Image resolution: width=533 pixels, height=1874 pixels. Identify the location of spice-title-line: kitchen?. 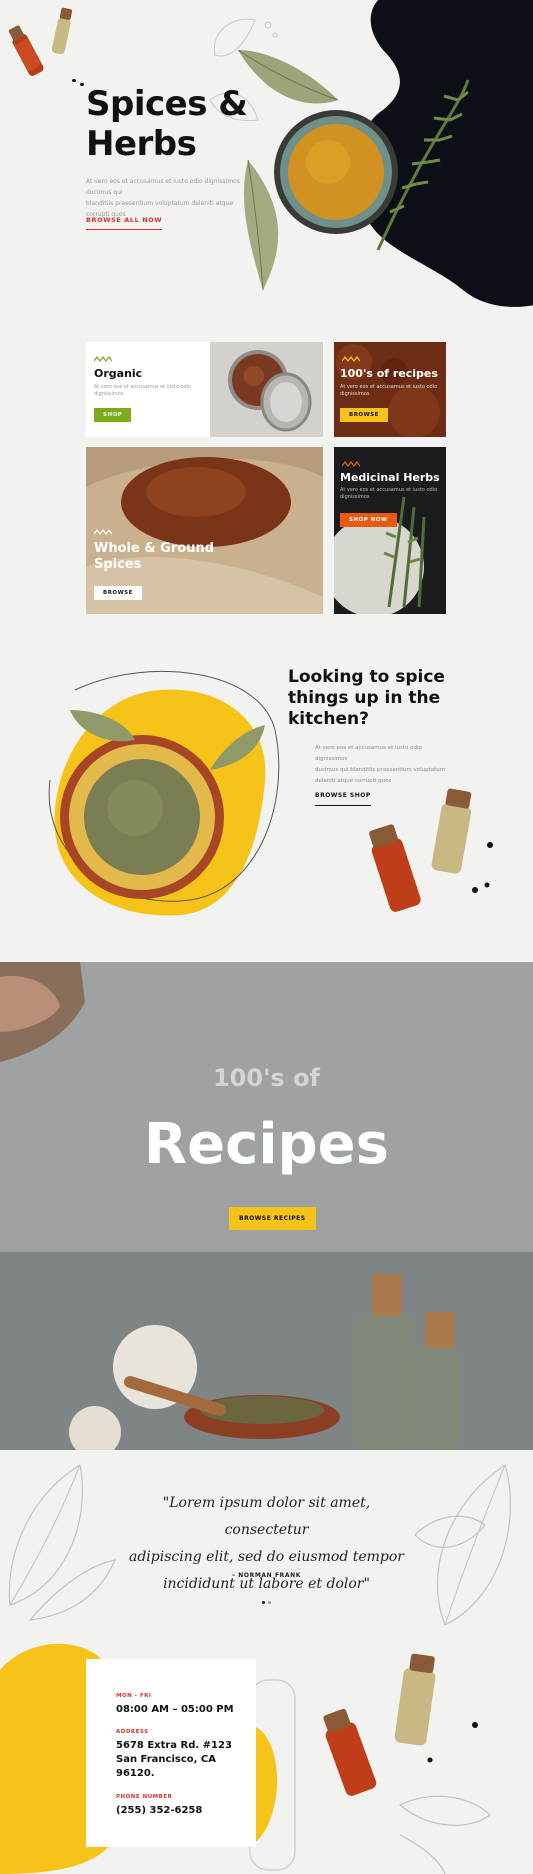
(328, 719).